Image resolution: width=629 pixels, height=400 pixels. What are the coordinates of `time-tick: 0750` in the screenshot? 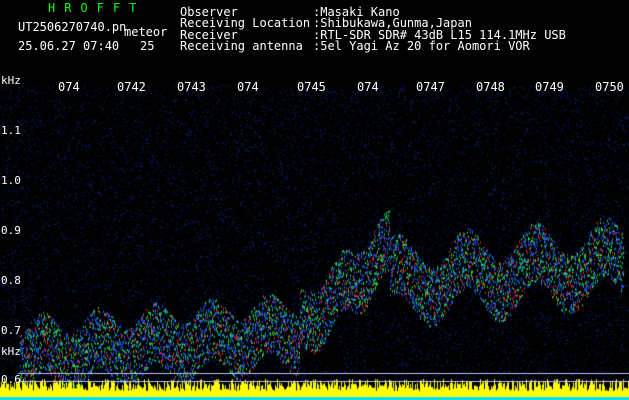 It's located at (609, 87).